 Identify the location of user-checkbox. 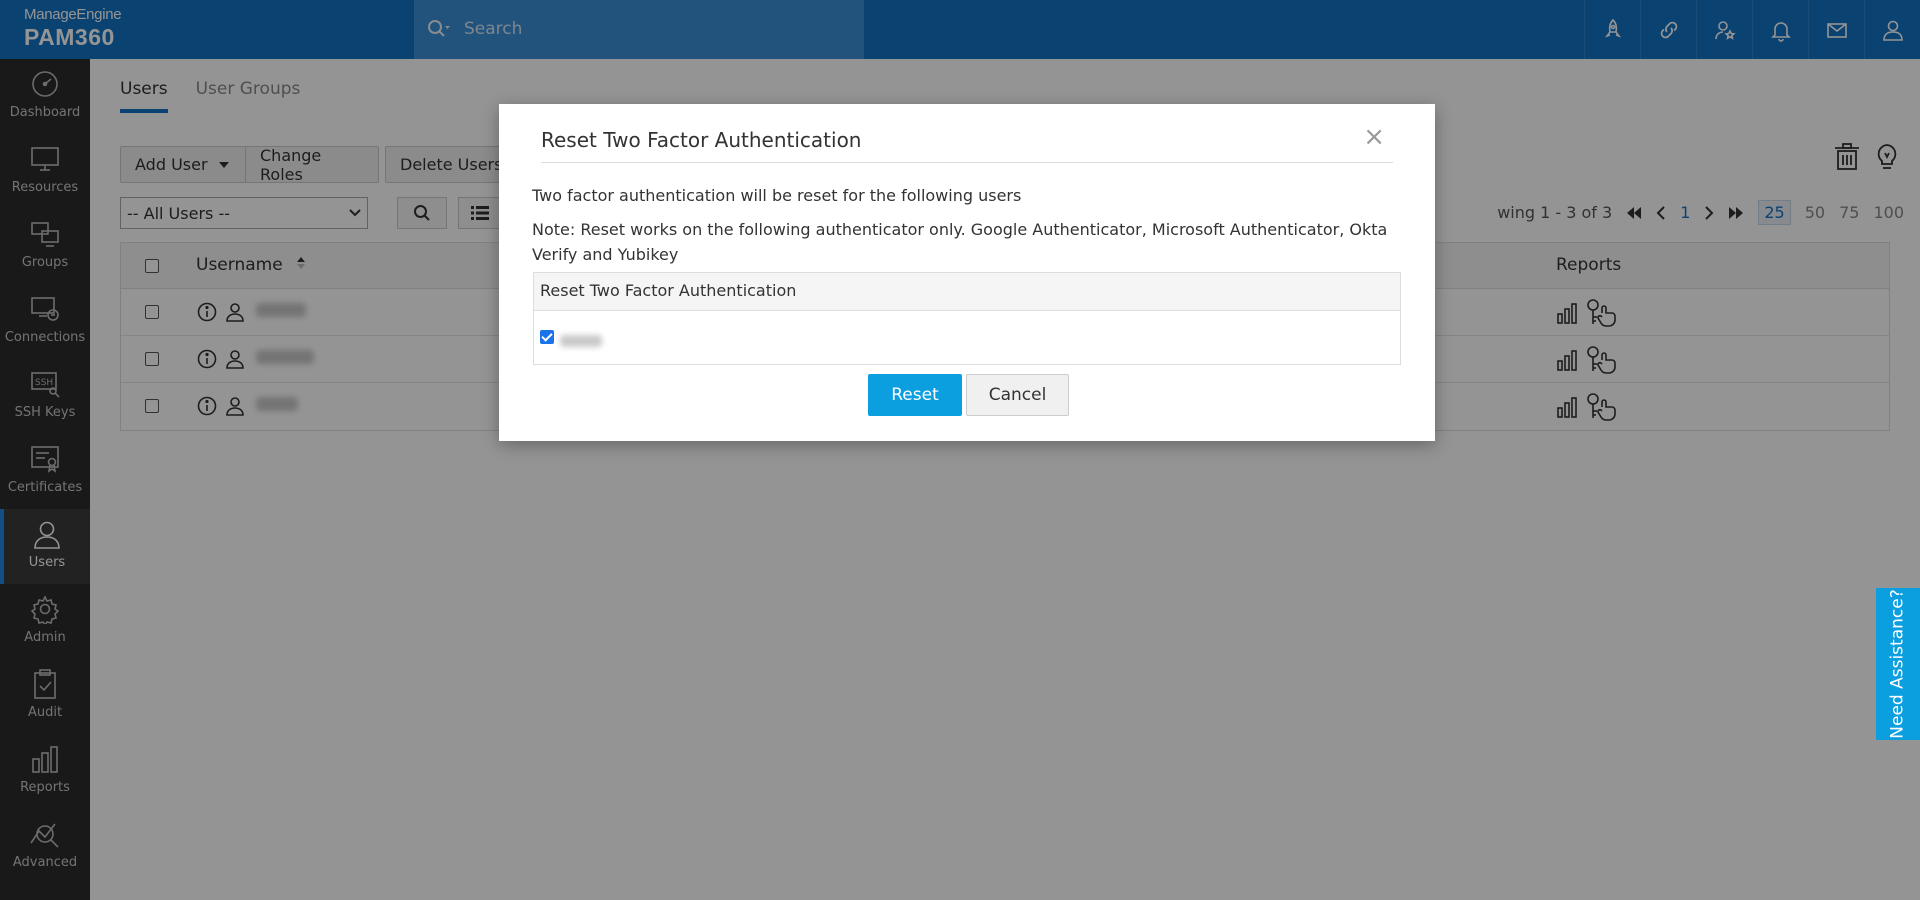
(547, 337).